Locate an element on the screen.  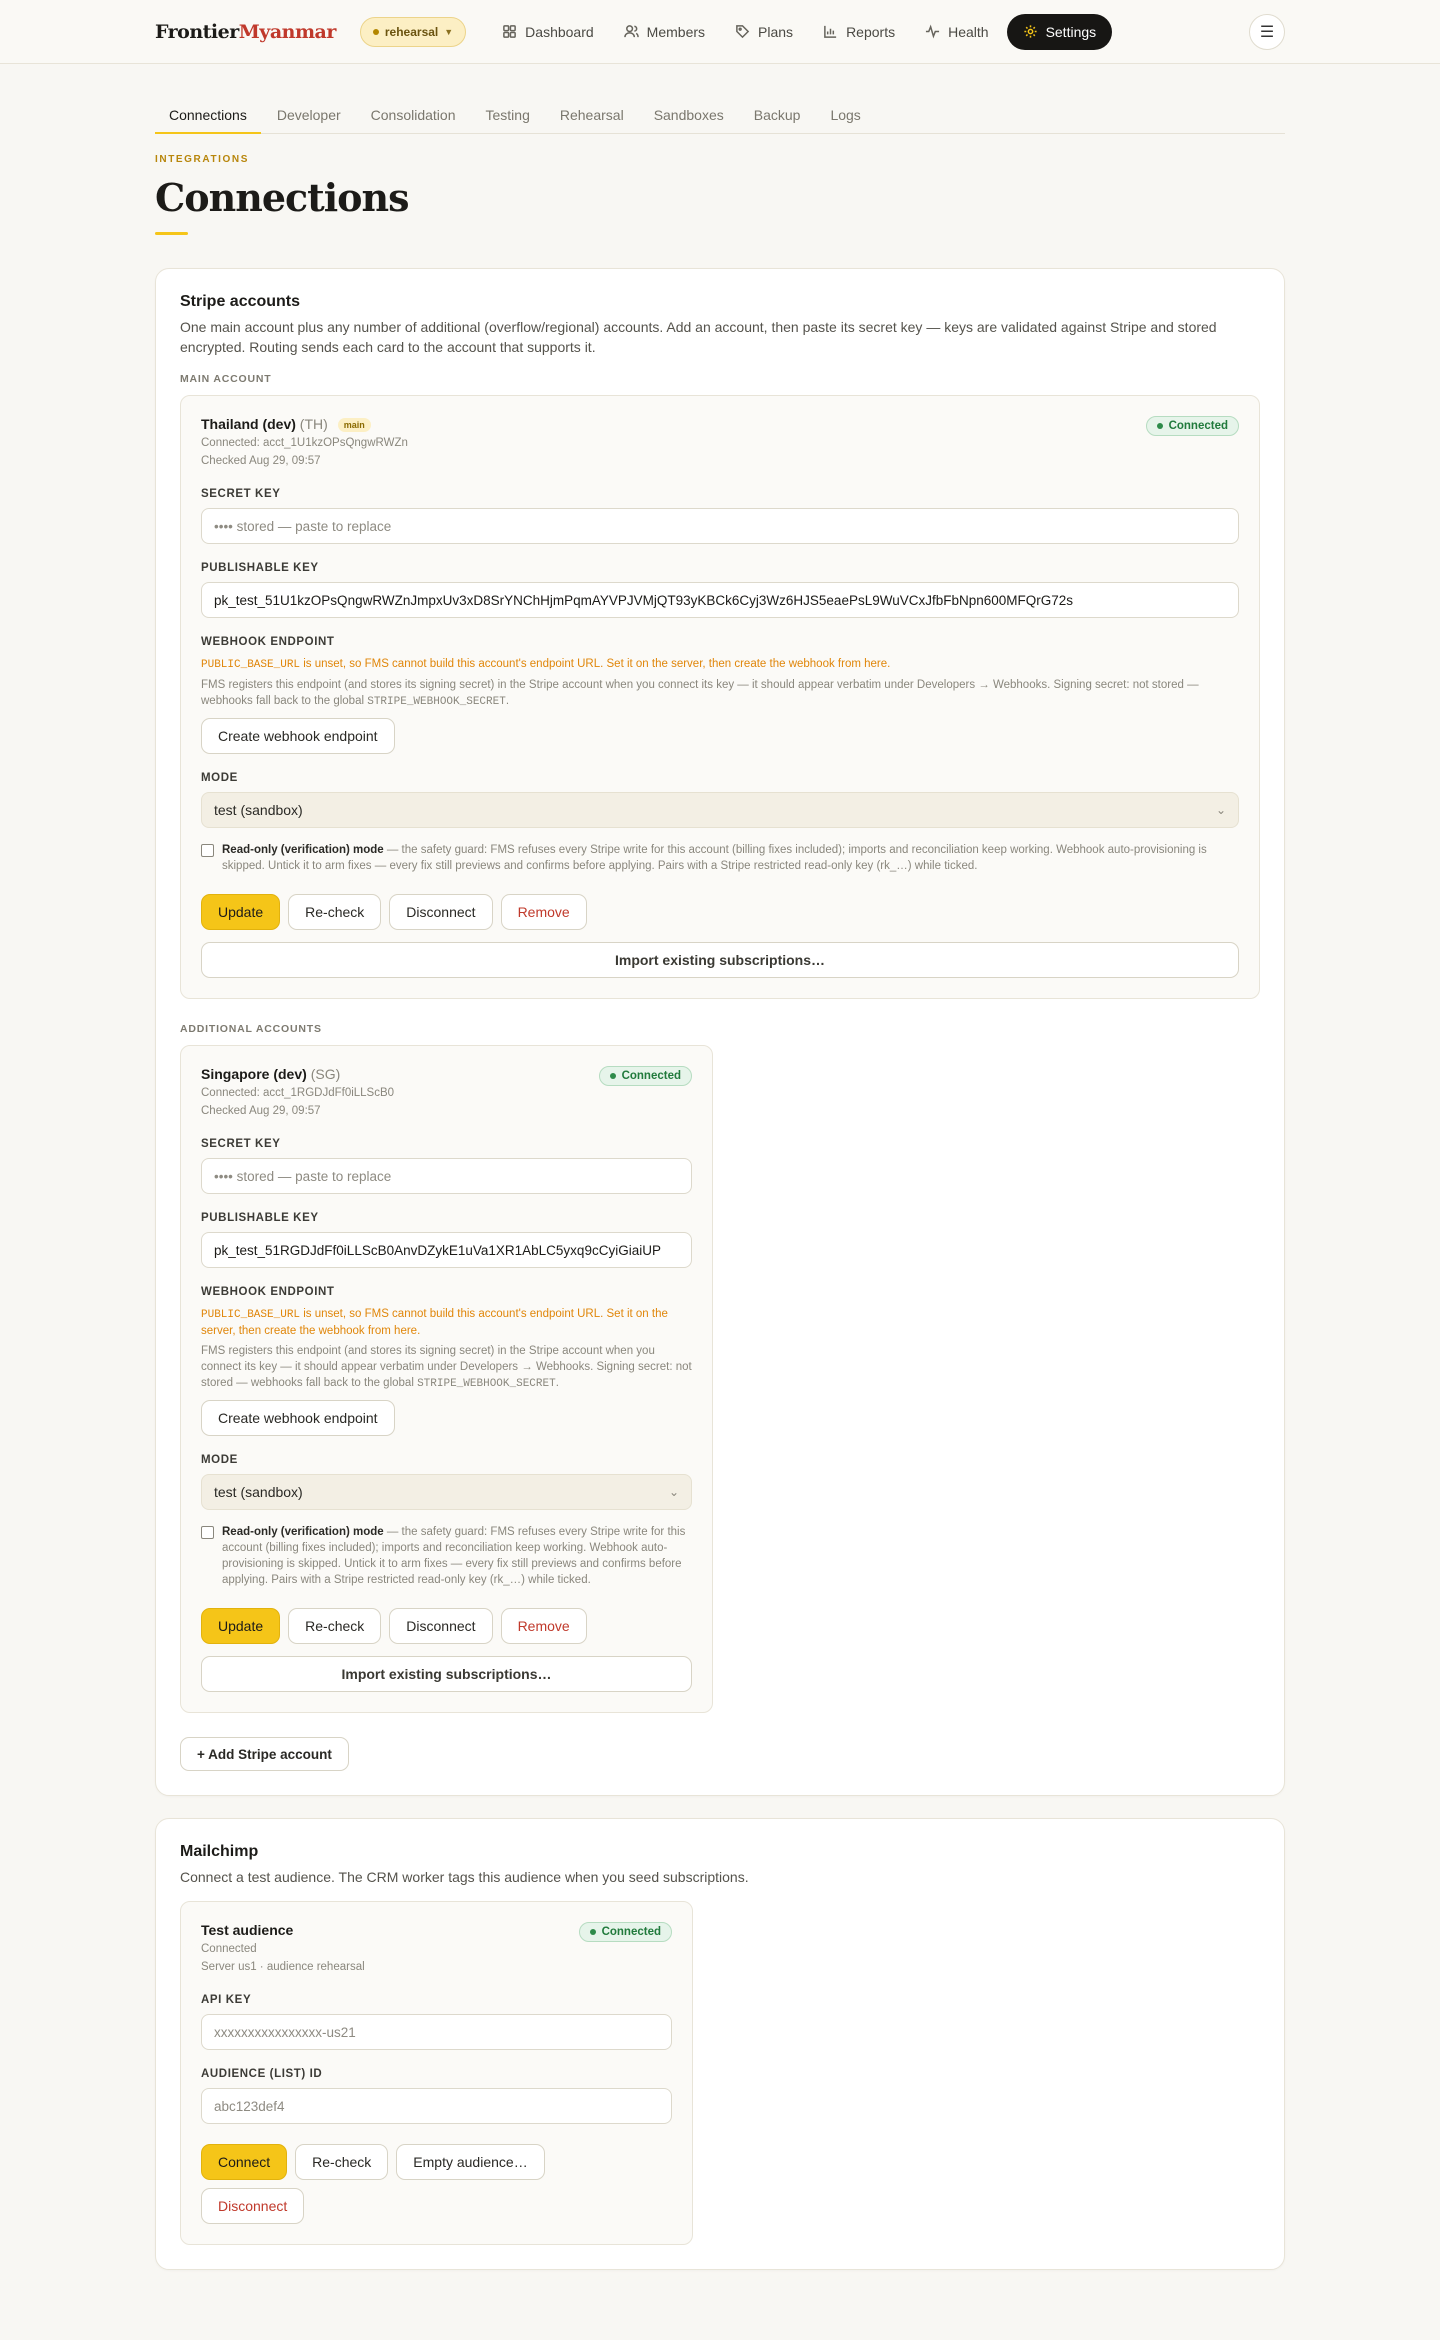
audience-server-text: Server us1 · audience rehearsal is located at coordinates (283, 1967).